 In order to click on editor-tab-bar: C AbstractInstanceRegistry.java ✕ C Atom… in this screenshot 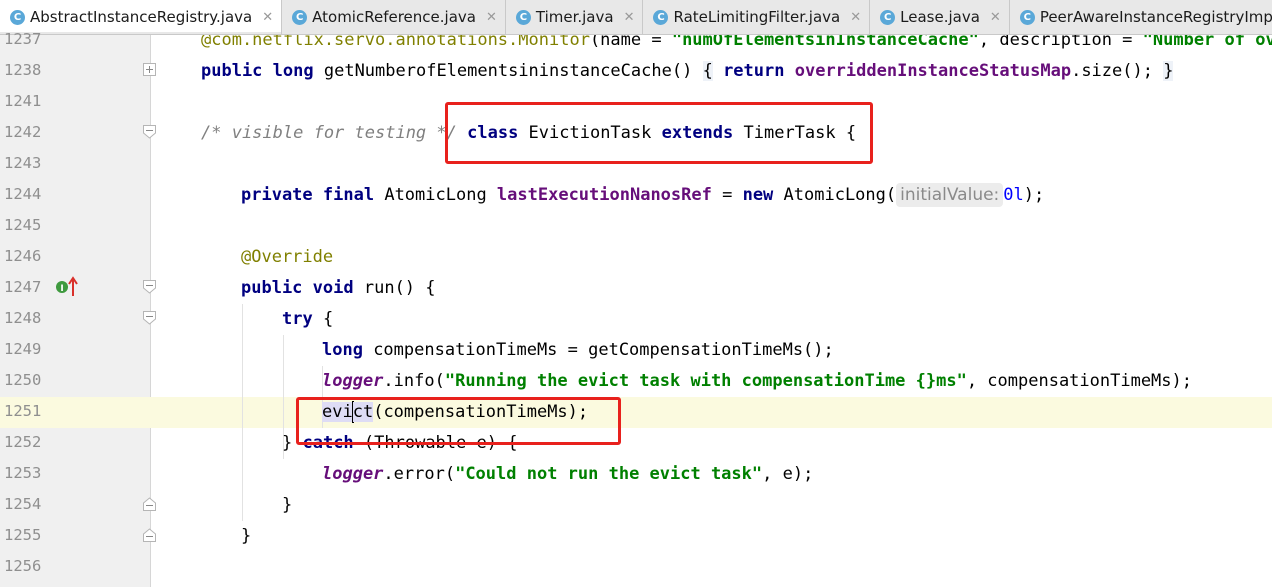, I will do `click(636, 17)`.